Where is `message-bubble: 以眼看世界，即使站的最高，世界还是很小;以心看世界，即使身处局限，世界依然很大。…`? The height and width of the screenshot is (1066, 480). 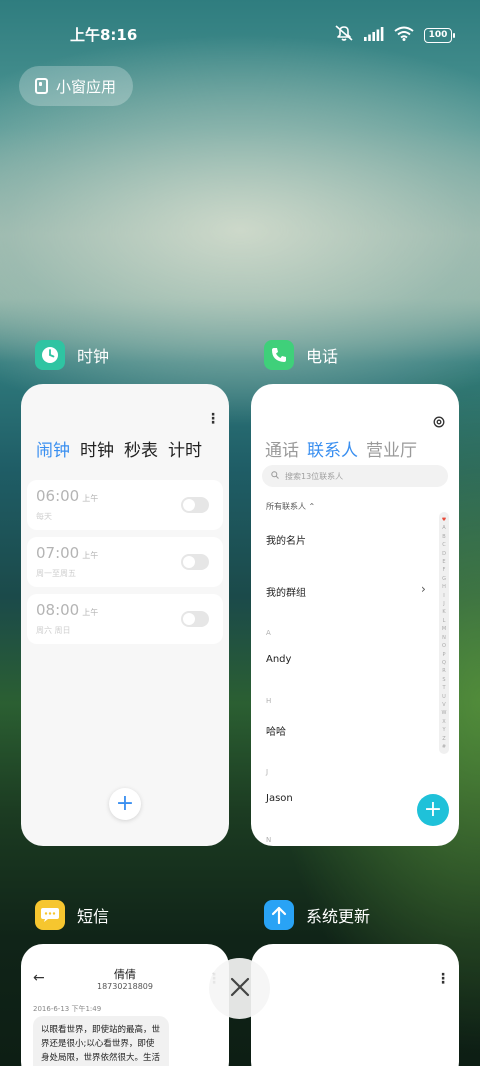
message-bubble: 以眼看世界，即使站的最高，世界还是很小;以心看世界，即使身处局限，世界依然很大。… is located at coordinates (101, 1041).